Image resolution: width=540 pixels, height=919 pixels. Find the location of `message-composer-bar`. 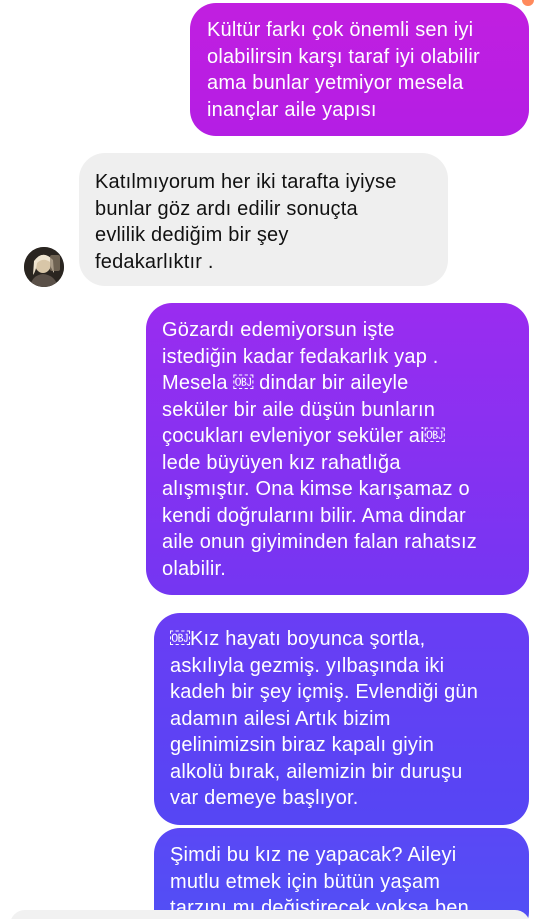

message-composer-bar is located at coordinates (270, 914).